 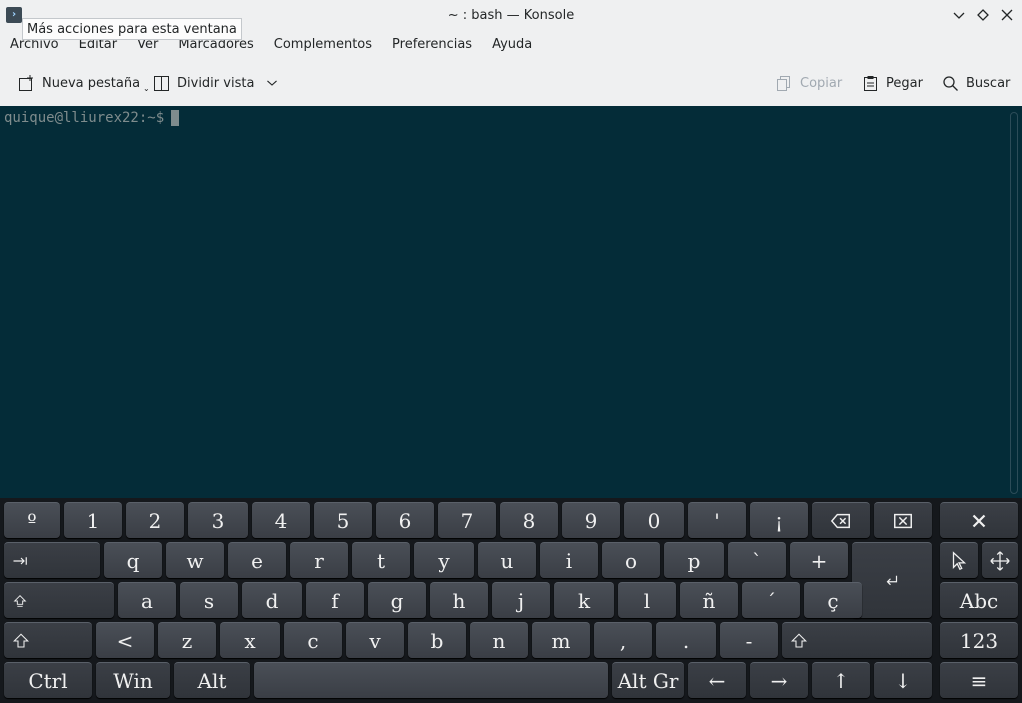 What do you see at coordinates (48, 680) in the screenshot?
I see `ctrl-key: Ctrl` at bounding box center [48, 680].